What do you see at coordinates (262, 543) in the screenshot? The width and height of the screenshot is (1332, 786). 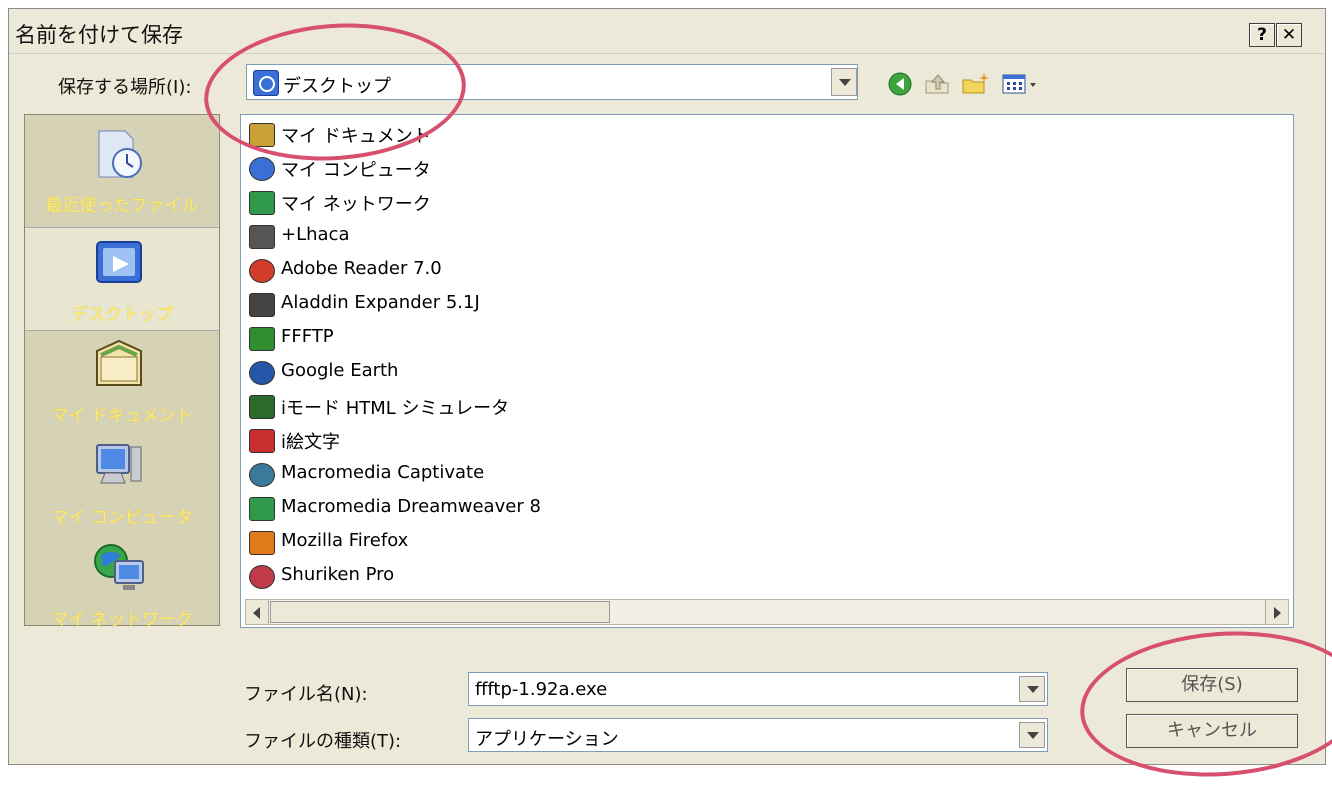 I see `firefox-icon` at bounding box center [262, 543].